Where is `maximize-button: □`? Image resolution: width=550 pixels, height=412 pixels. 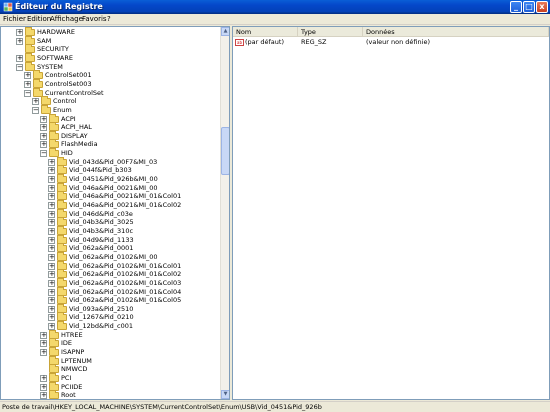
maximize-button: □ is located at coordinates (529, 7).